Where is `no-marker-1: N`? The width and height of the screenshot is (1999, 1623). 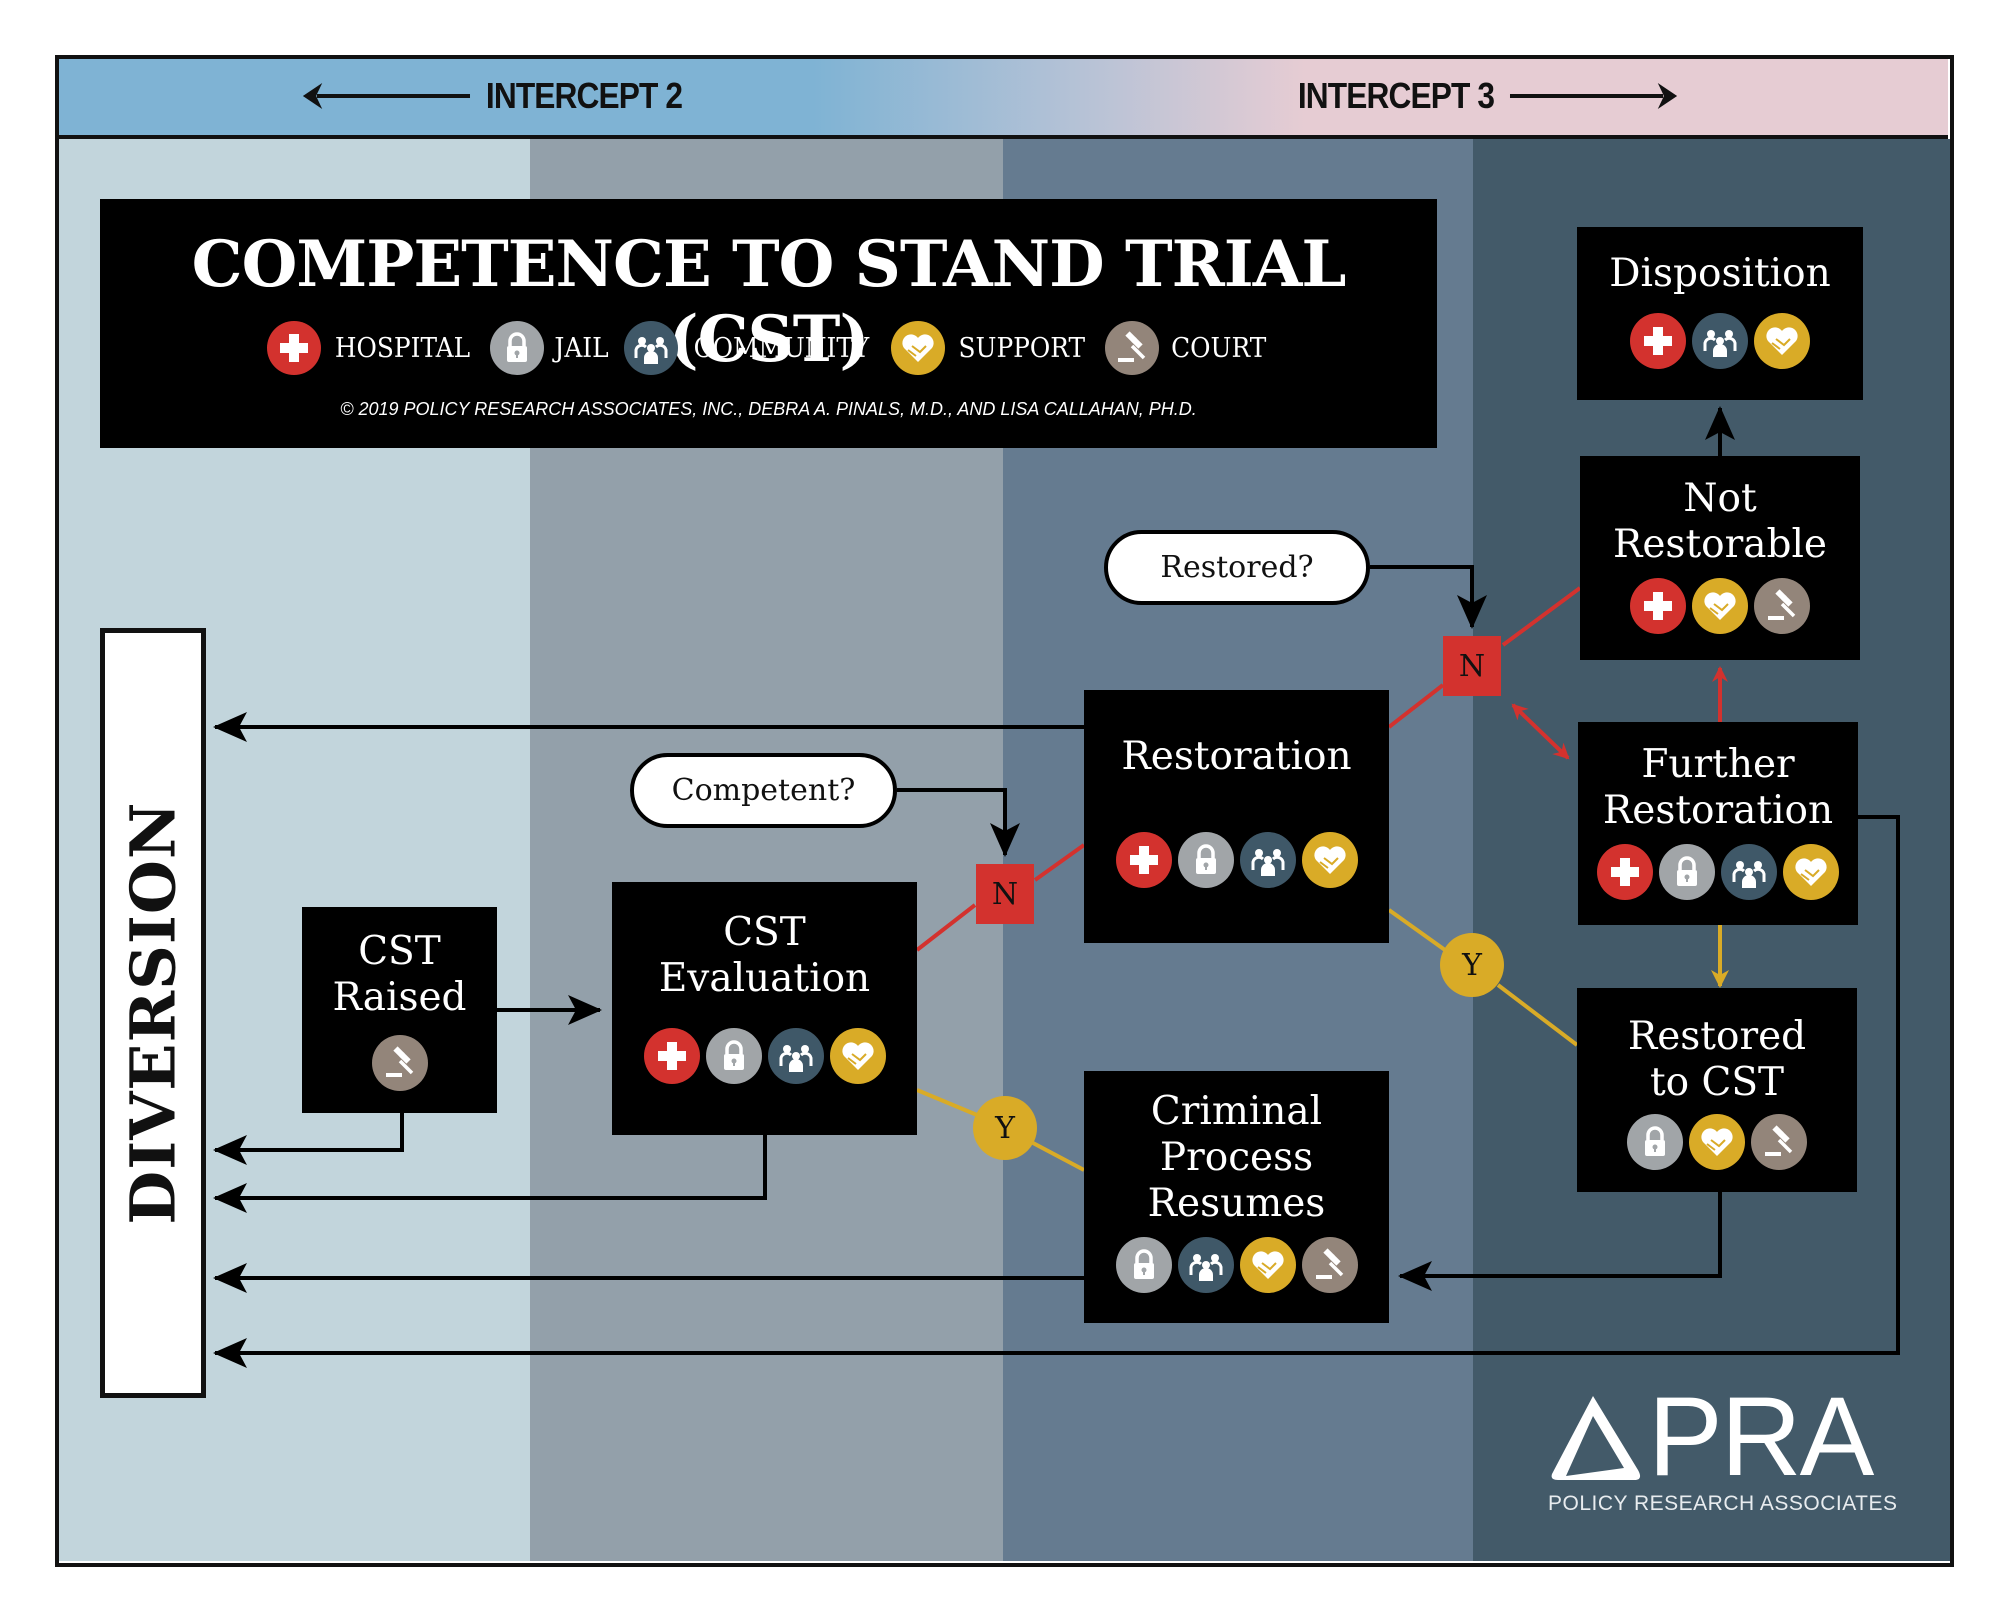
no-marker-1: N is located at coordinates (1005, 894).